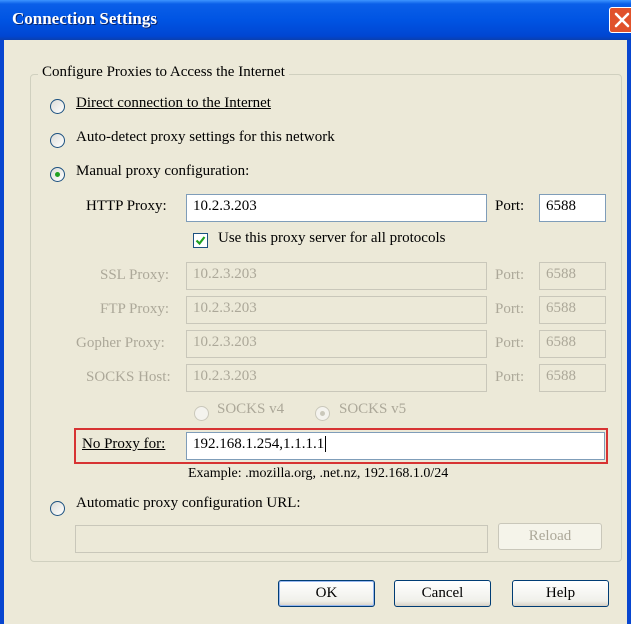  I want to click on window-title: Connection Settings, so click(84, 18).